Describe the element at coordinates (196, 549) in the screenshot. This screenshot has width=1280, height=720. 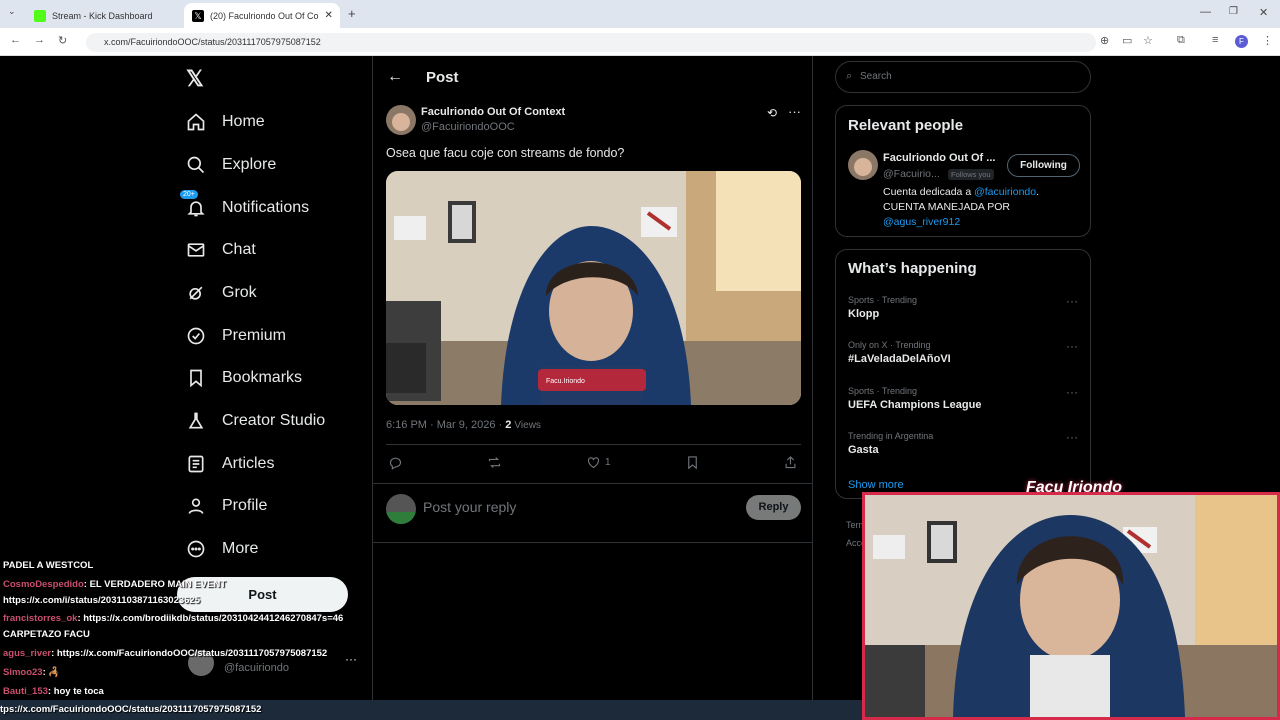
I see `more-icon` at that location.